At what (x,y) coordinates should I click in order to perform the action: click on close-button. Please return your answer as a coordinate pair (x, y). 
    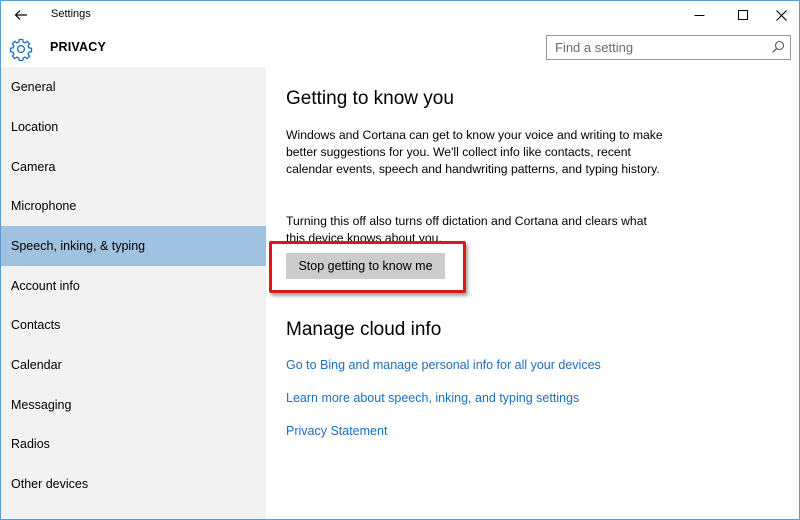
    Looking at the image, I should click on (781, 15).